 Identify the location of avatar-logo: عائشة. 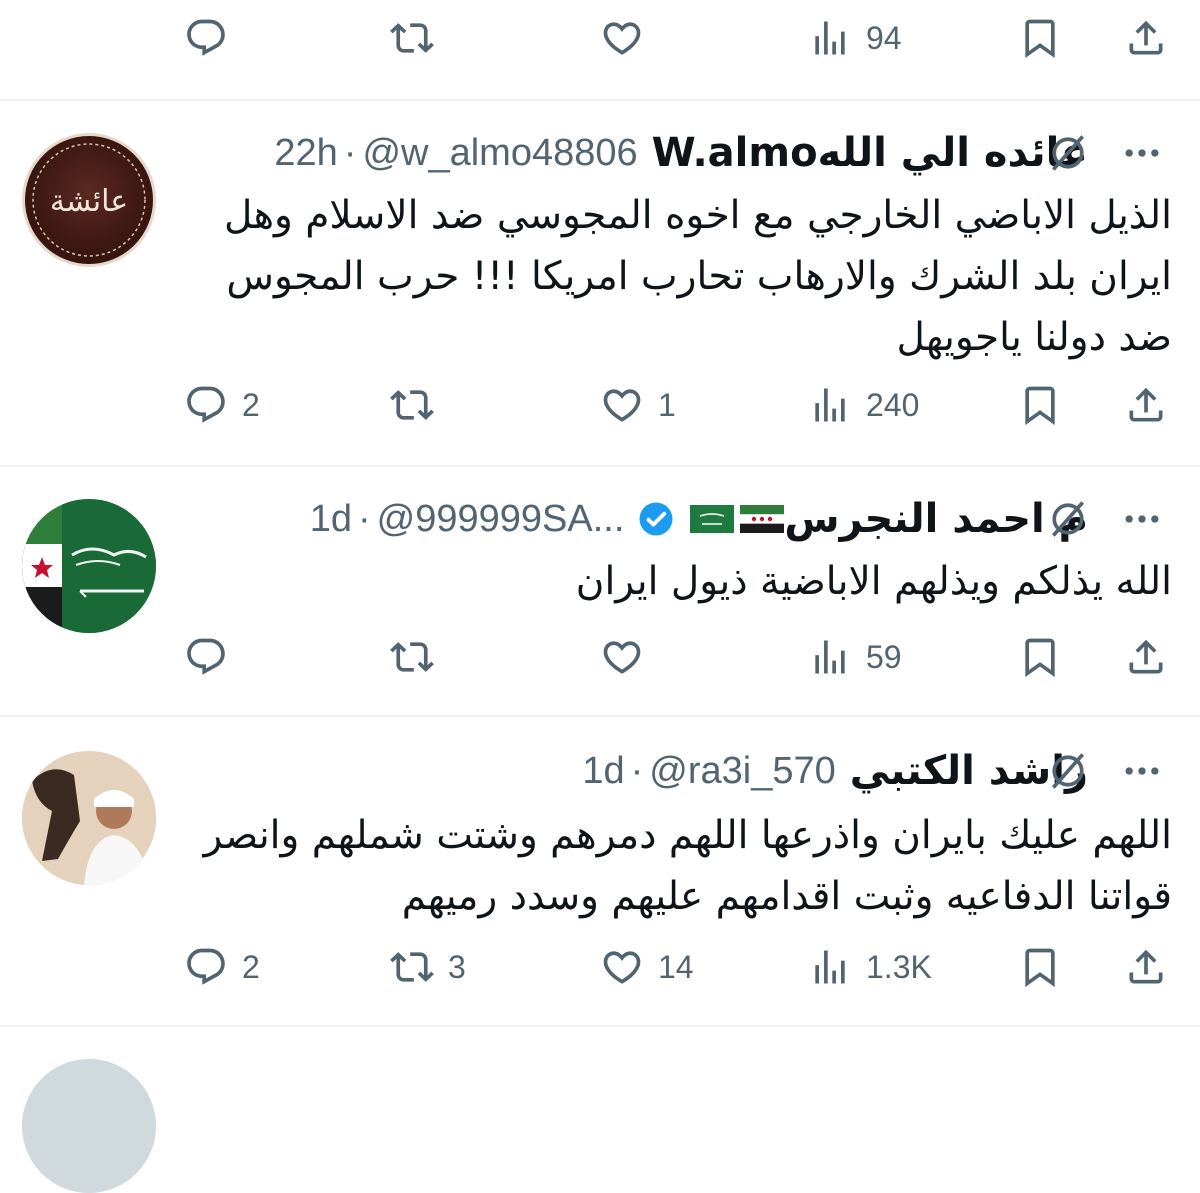
(89, 200).